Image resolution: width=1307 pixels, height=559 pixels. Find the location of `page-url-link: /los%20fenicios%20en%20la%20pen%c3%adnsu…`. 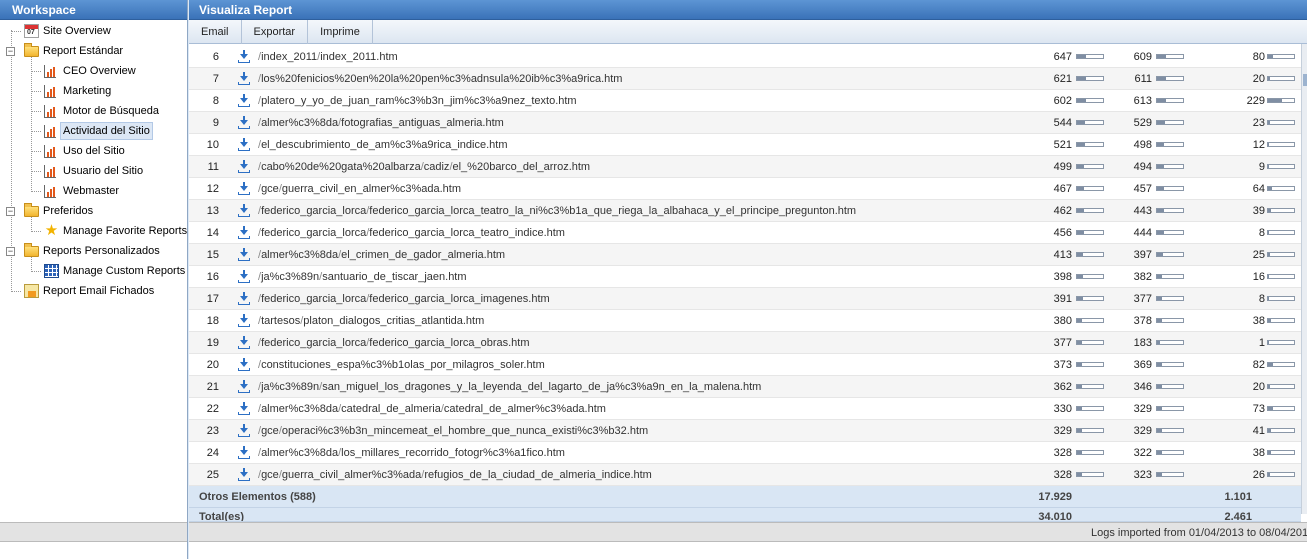

page-url-link: /los%20fenicios%20en%20la%20pen%c3%adnsu… is located at coordinates (440, 79).